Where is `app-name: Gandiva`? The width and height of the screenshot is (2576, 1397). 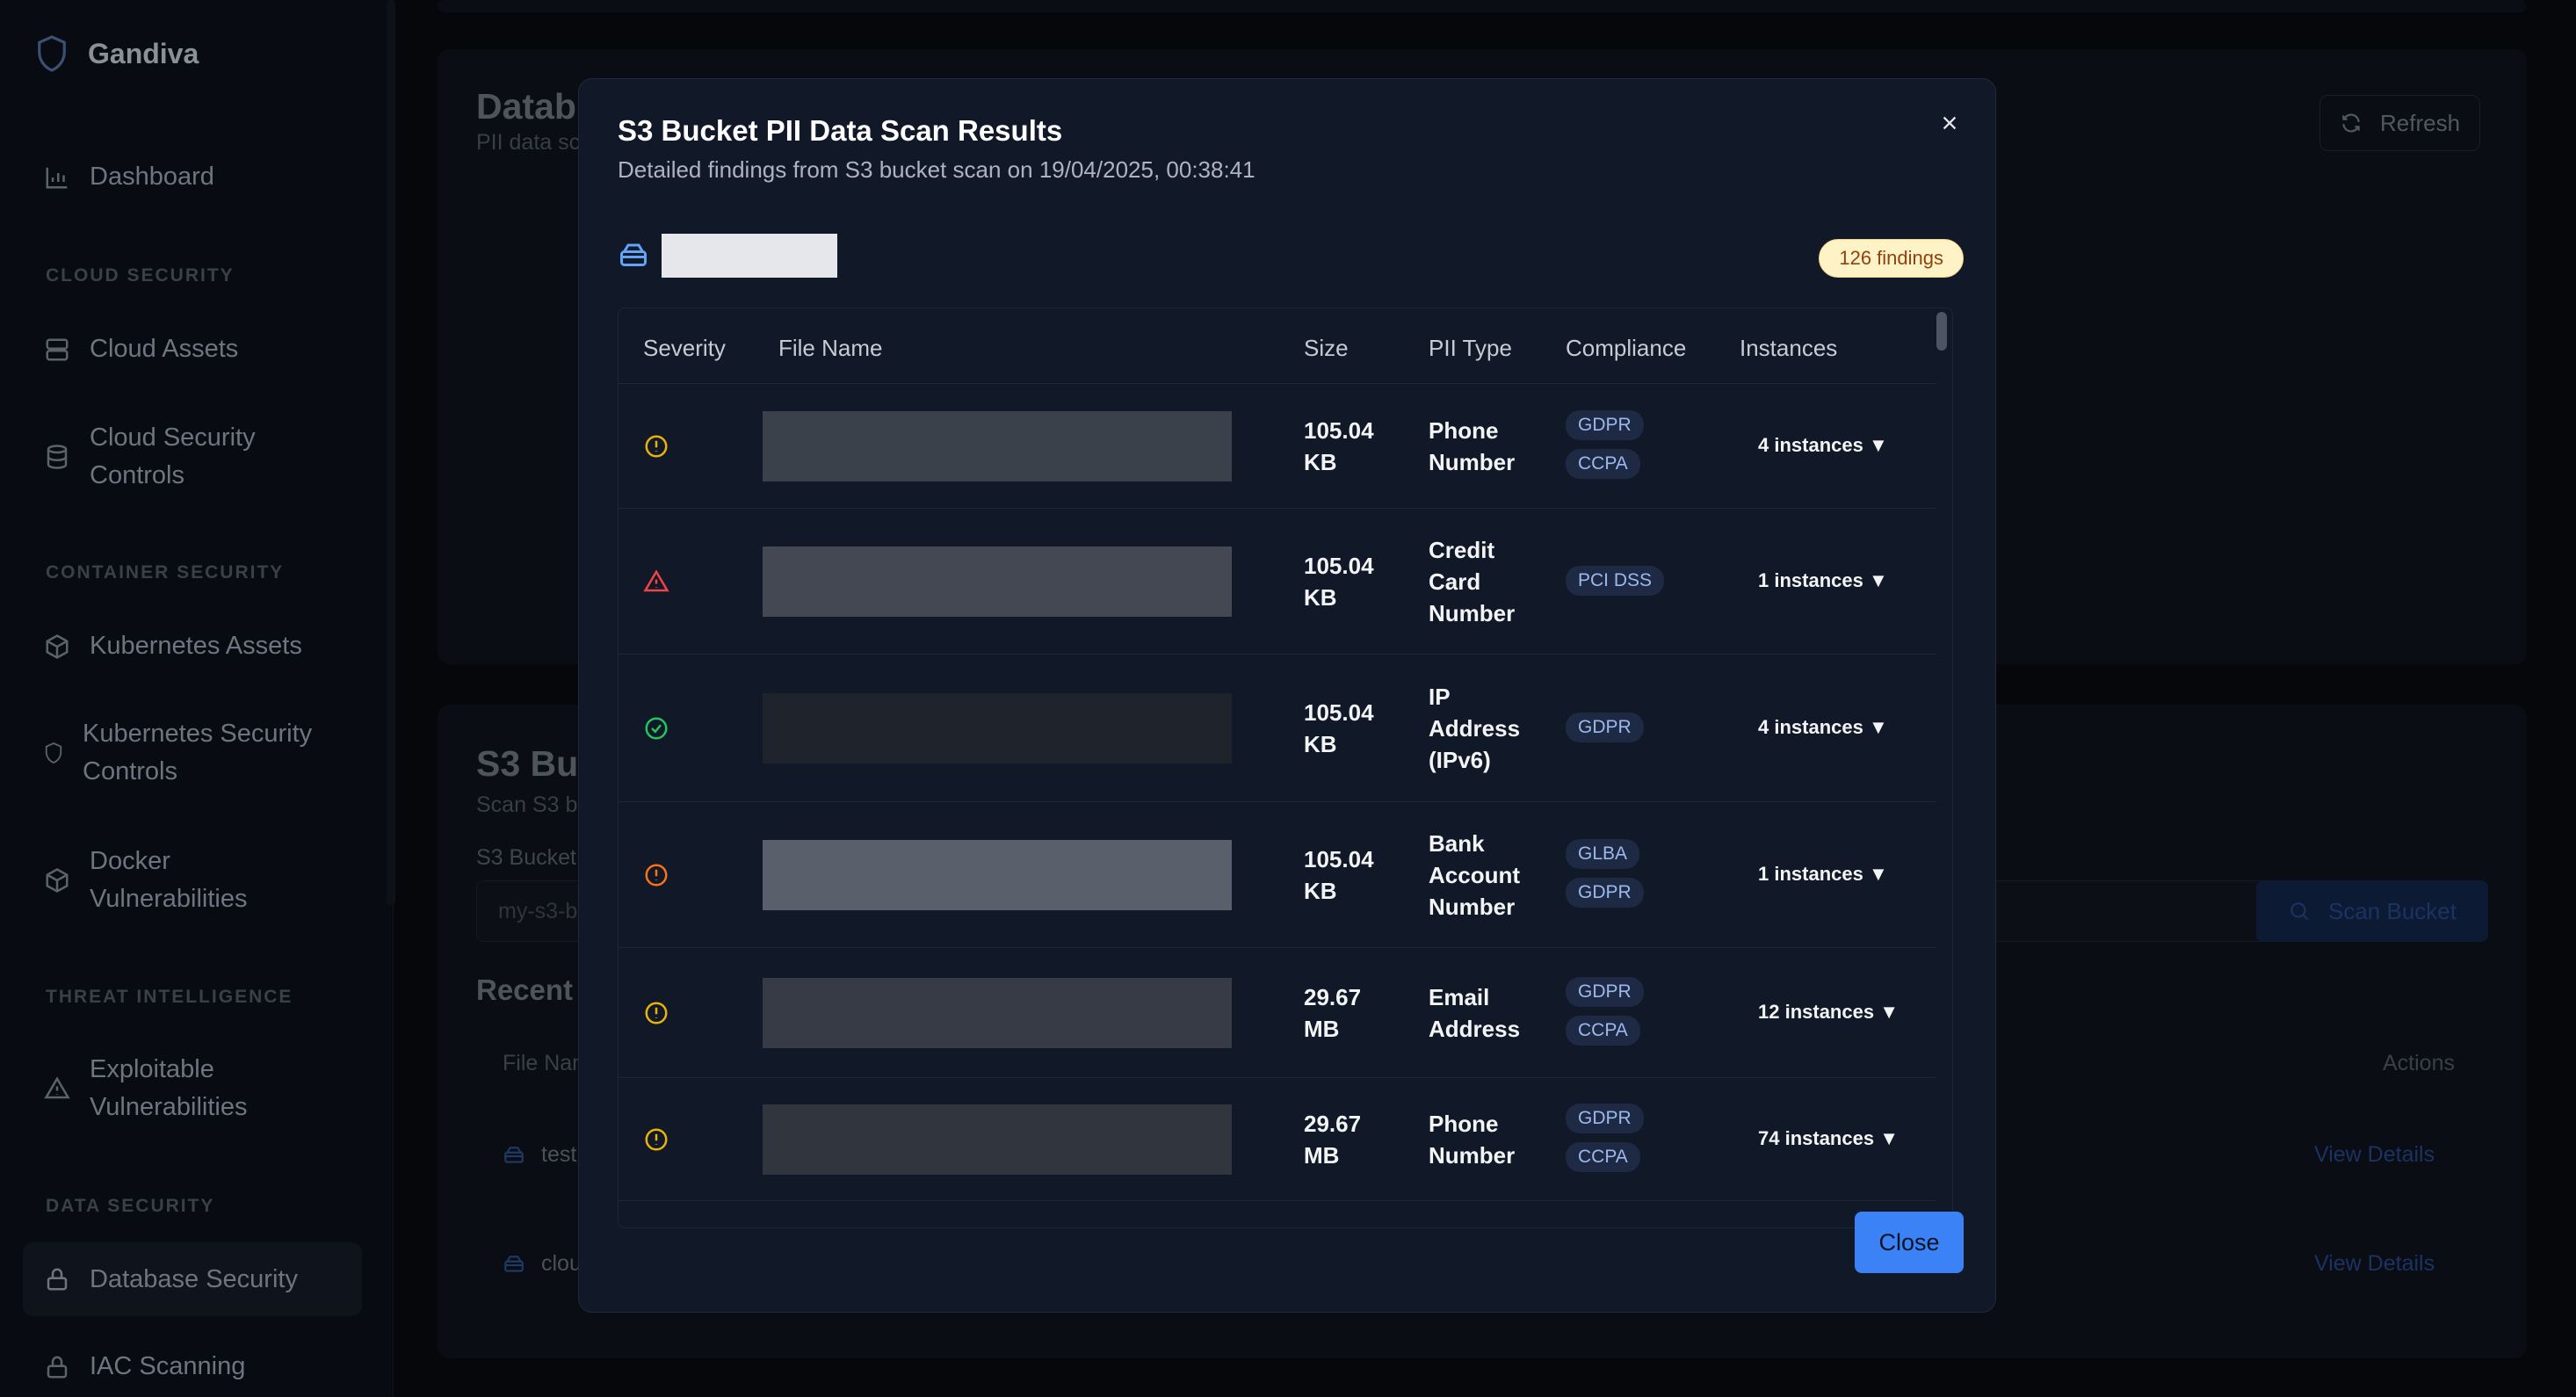 app-name: Gandiva is located at coordinates (143, 53).